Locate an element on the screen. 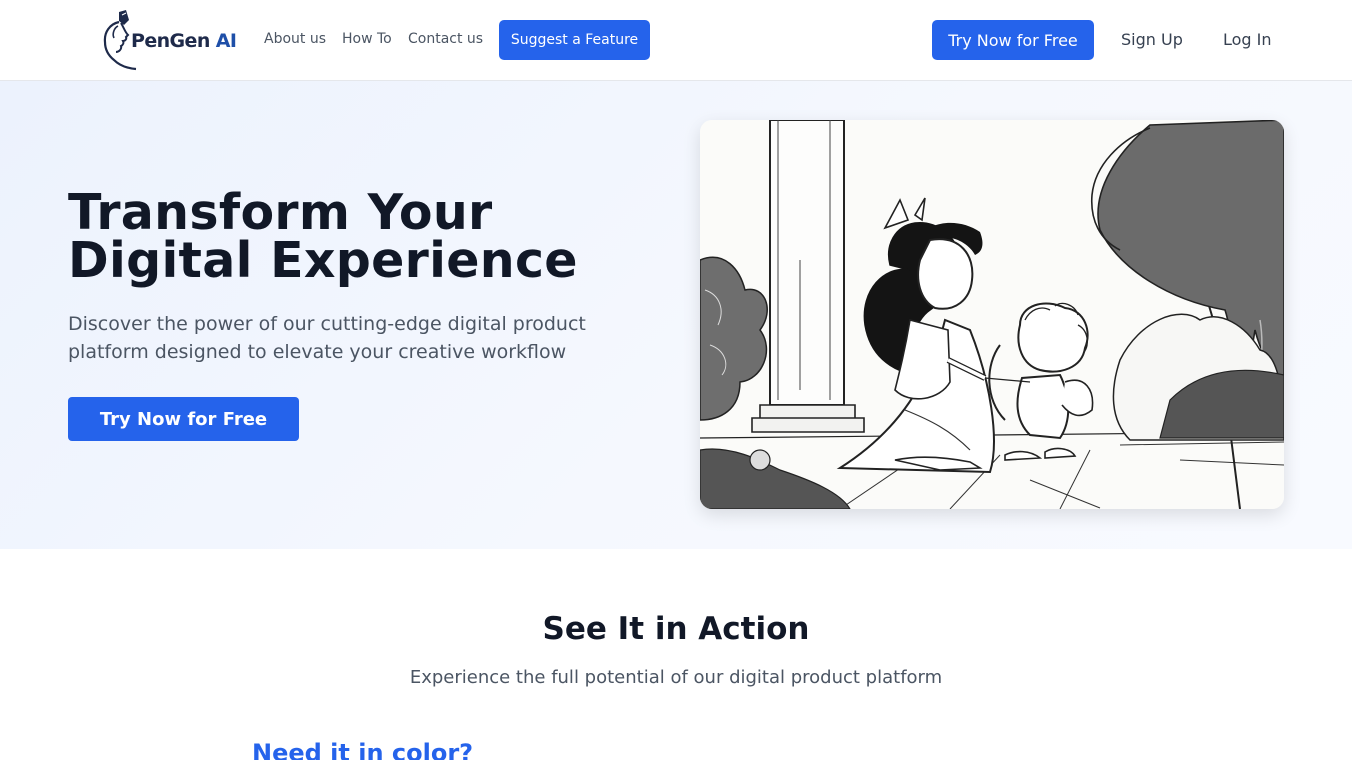 Image resolution: width=1352 pixels, height=760 pixels. hero-title-line-2: Digital Experience is located at coordinates (323, 260).